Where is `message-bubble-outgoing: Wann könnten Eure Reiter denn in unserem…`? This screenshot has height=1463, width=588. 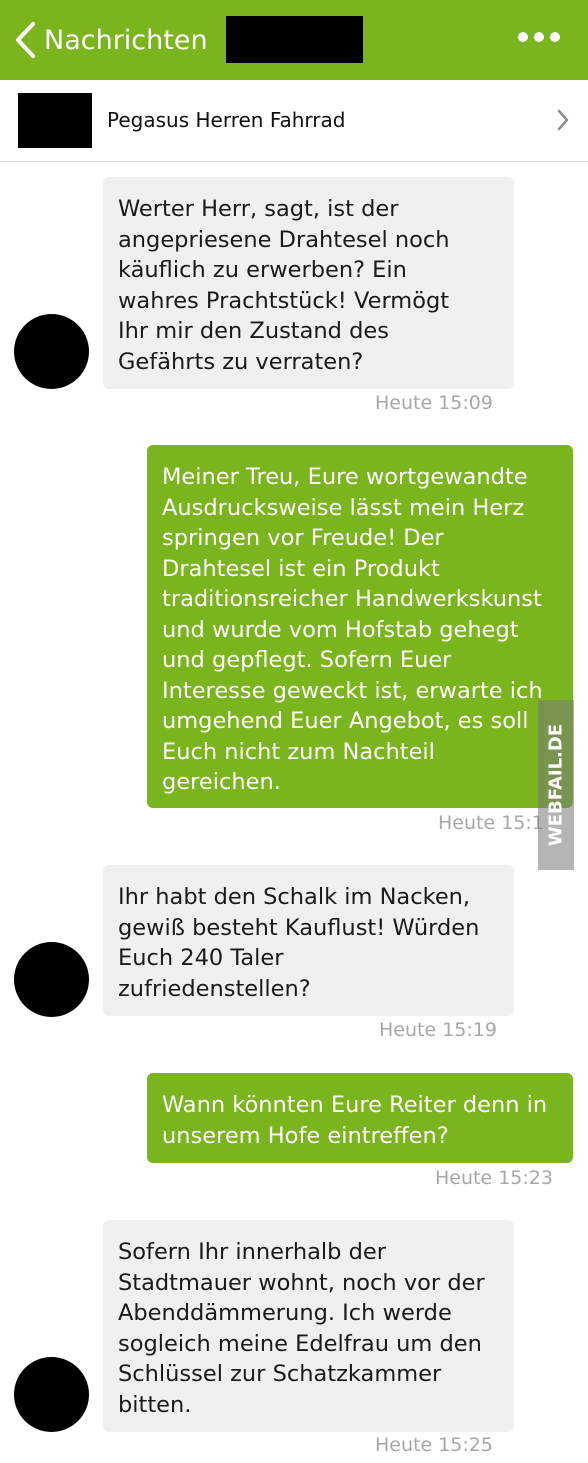
message-bubble-outgoing: Wann könnten Eure Reiter denn in unserem… is located at coordinates (360, 1118).